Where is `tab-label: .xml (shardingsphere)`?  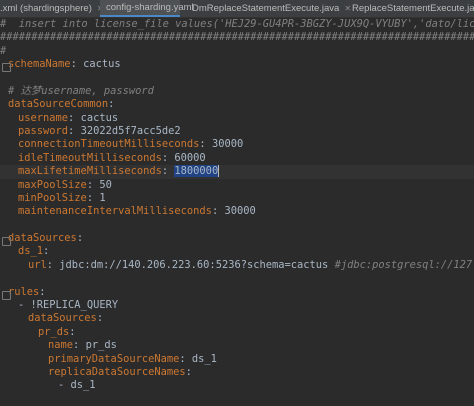
tab-label: .xml (shardingsphere) is located at coordinates (46, 8).